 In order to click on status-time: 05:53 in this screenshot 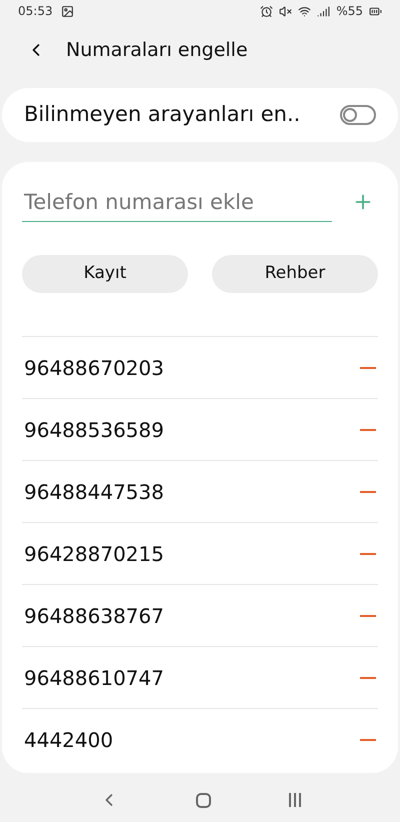, I will do `click(35, 11)`.